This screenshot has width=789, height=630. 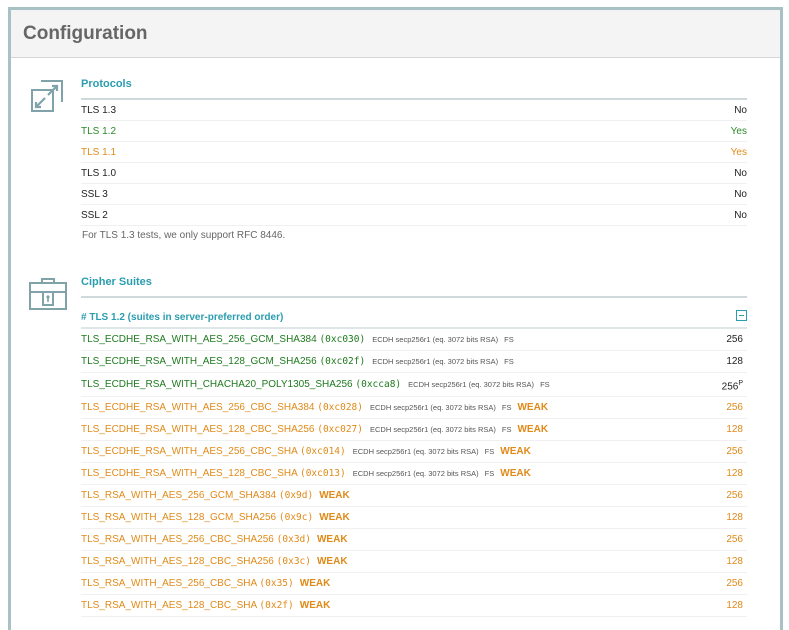 What do you see at coordinates (414, 215) in the screenshot?
I see `protocol-row: SSL 2 No` at bounding box center [414, 215].